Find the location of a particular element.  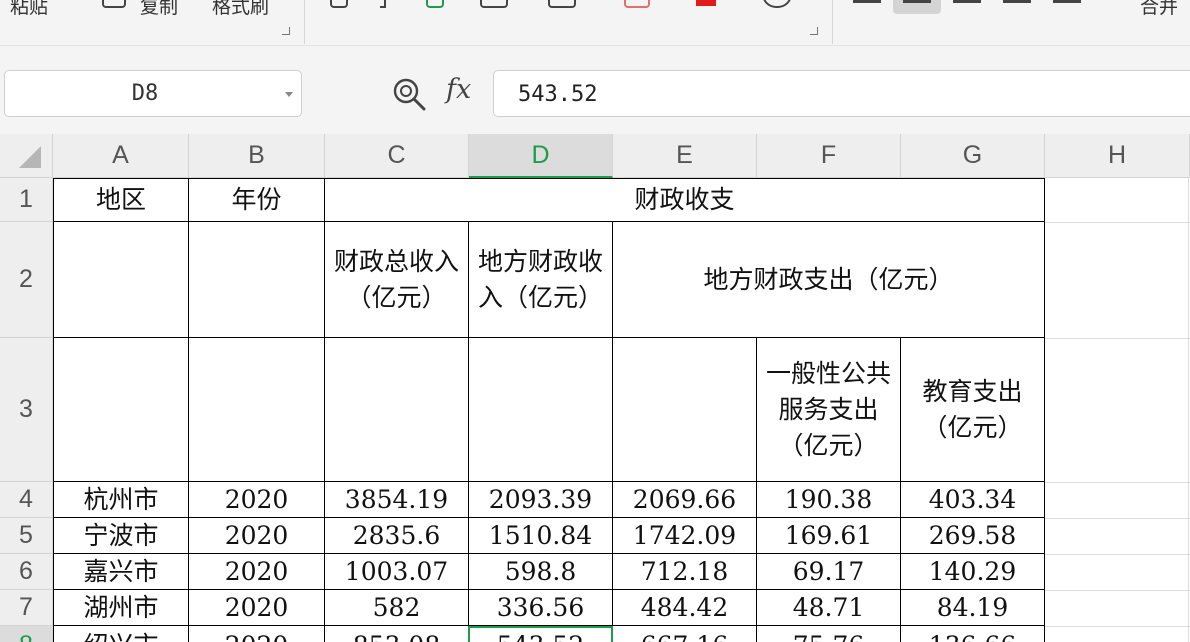

column-header-h: H is located at coordinates (1117, 156).